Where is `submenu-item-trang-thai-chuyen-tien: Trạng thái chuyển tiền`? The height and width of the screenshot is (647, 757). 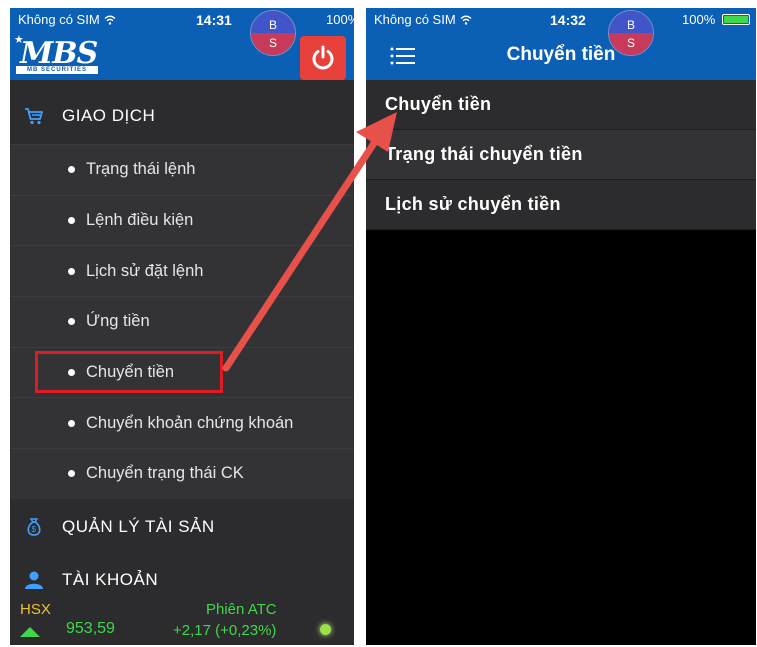
submenu-item-trang-thai-chuyen-tien: Trạng thái chuyển tiền is located at coordinates (561, 155).